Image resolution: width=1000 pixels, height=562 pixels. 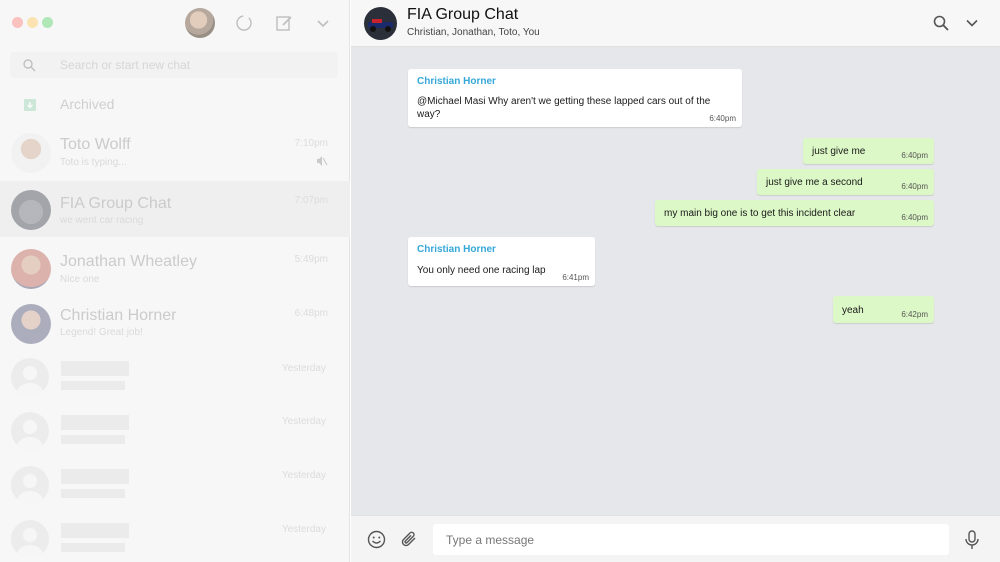 I want to click on outgoing-message: yeah 6:42pm, so click(x=883, y=309).